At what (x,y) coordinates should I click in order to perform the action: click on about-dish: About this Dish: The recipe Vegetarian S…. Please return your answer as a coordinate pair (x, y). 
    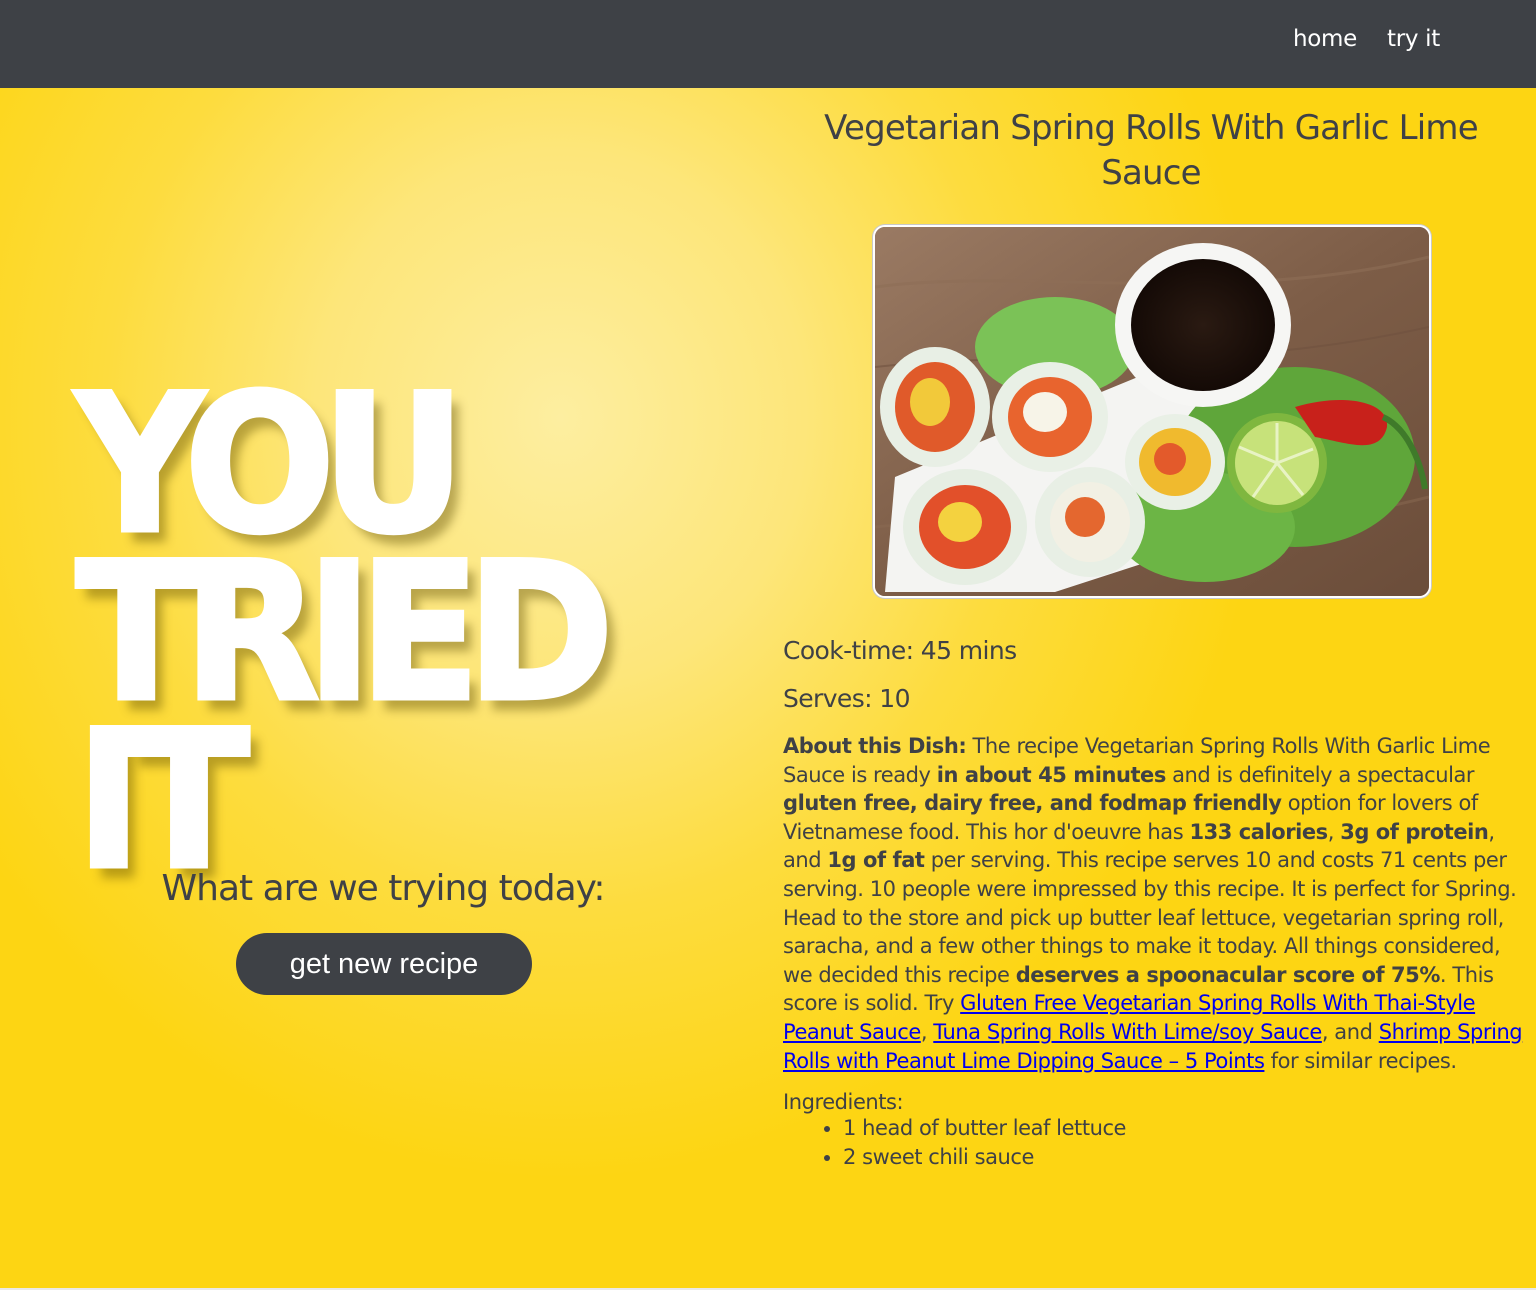
    Looking at the image, I should click on (1153, 903).